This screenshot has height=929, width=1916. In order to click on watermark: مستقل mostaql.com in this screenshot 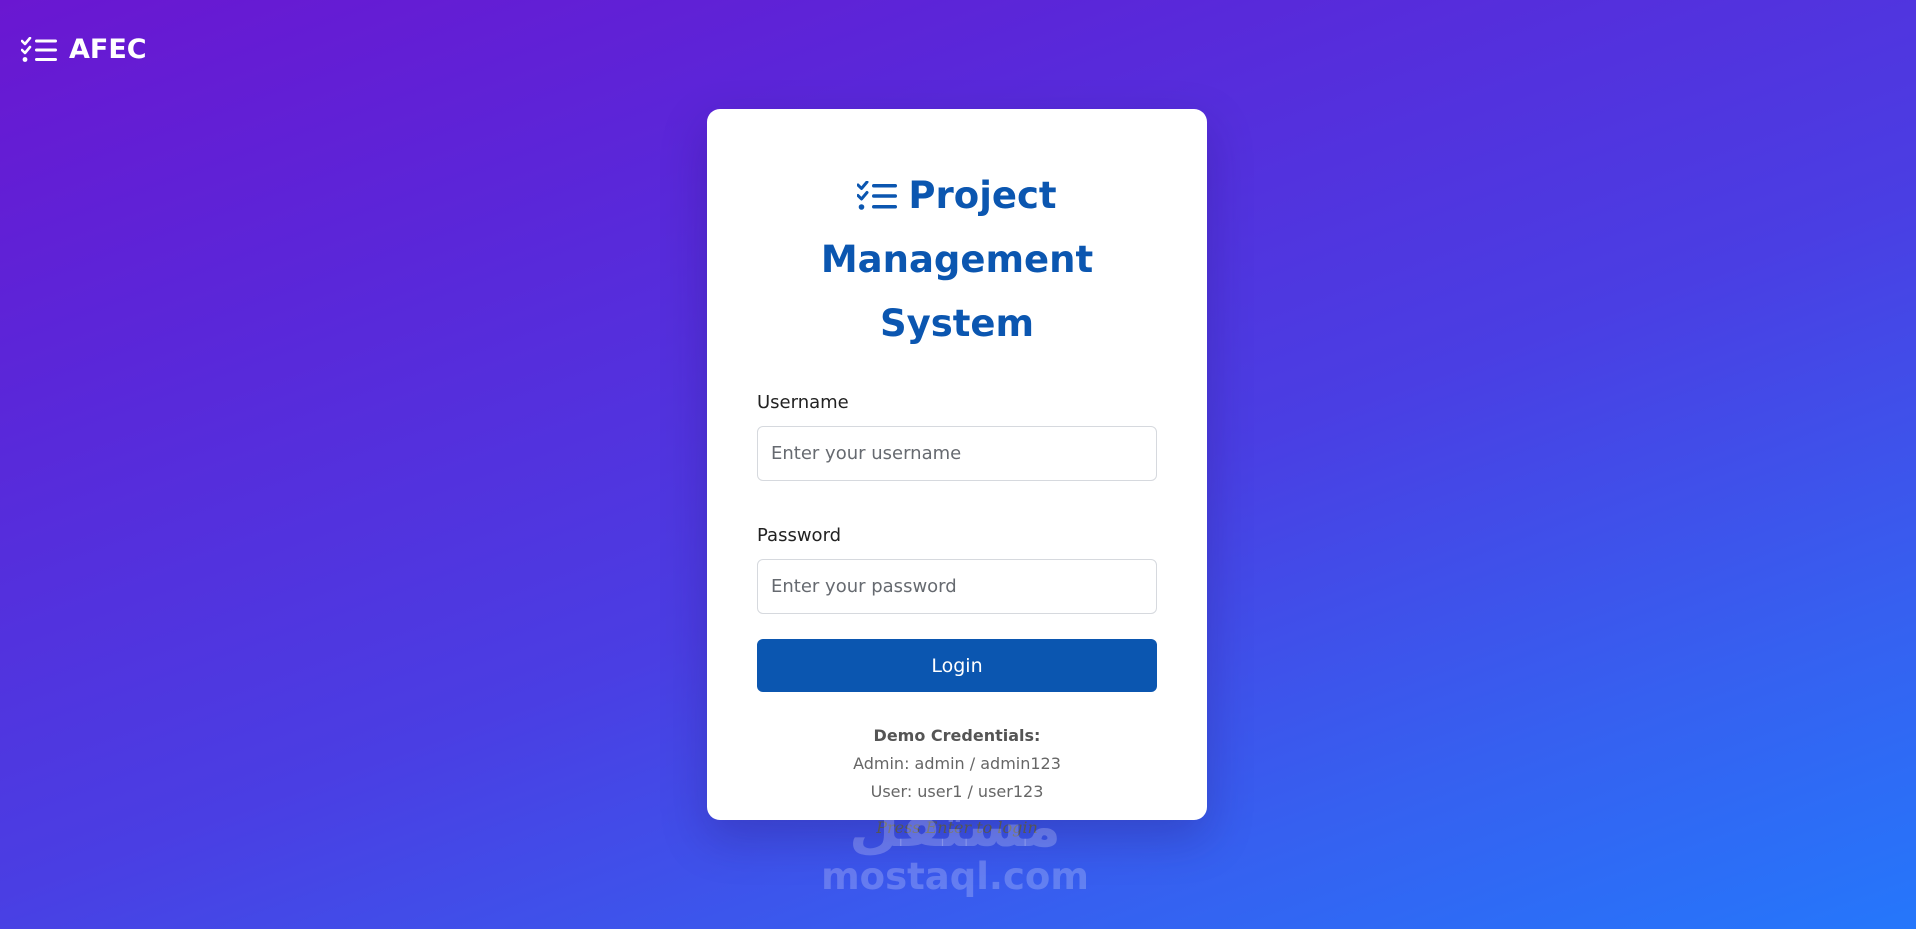, I will do `click(955, 846)`.